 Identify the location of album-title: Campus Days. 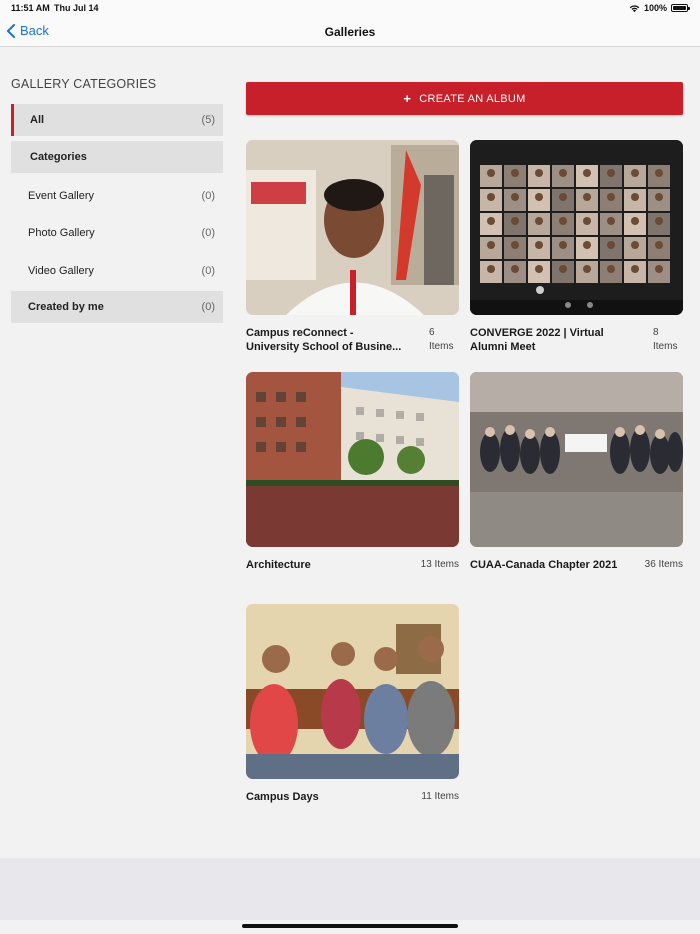
(282, 797).